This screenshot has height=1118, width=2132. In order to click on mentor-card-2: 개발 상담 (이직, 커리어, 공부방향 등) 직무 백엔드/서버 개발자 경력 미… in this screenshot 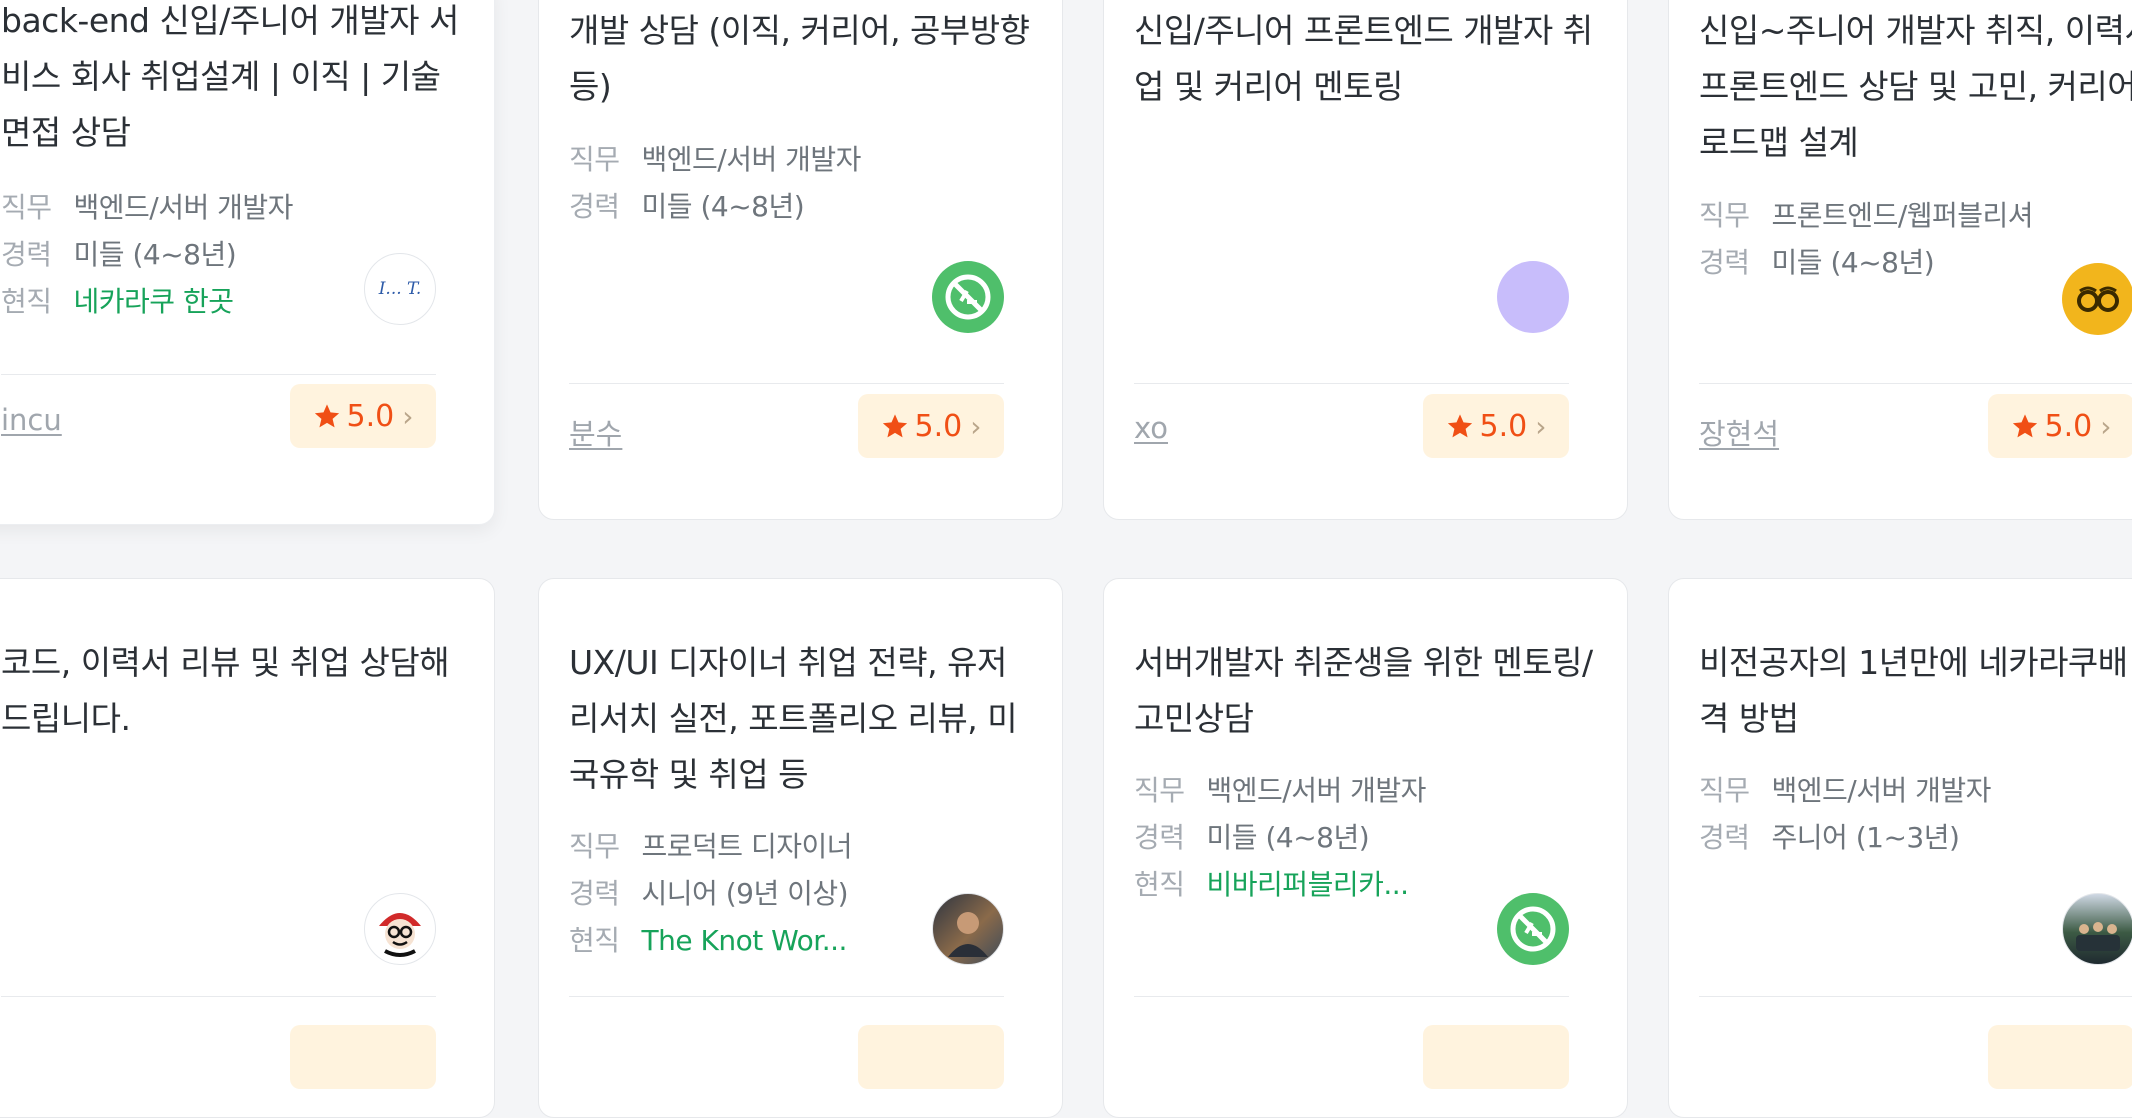, I will do `click(800, 260)`.